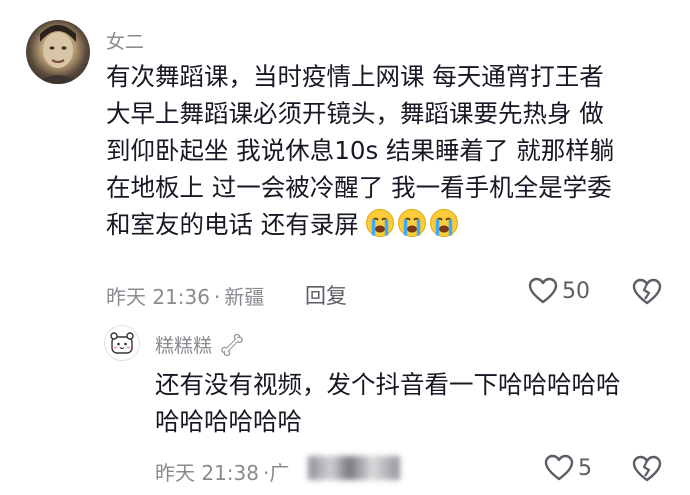  Describe the element at coordinates (232, 224) in the screenshot. I see `comment-text-segment: 和室友的电话 还有录屏` at that location.